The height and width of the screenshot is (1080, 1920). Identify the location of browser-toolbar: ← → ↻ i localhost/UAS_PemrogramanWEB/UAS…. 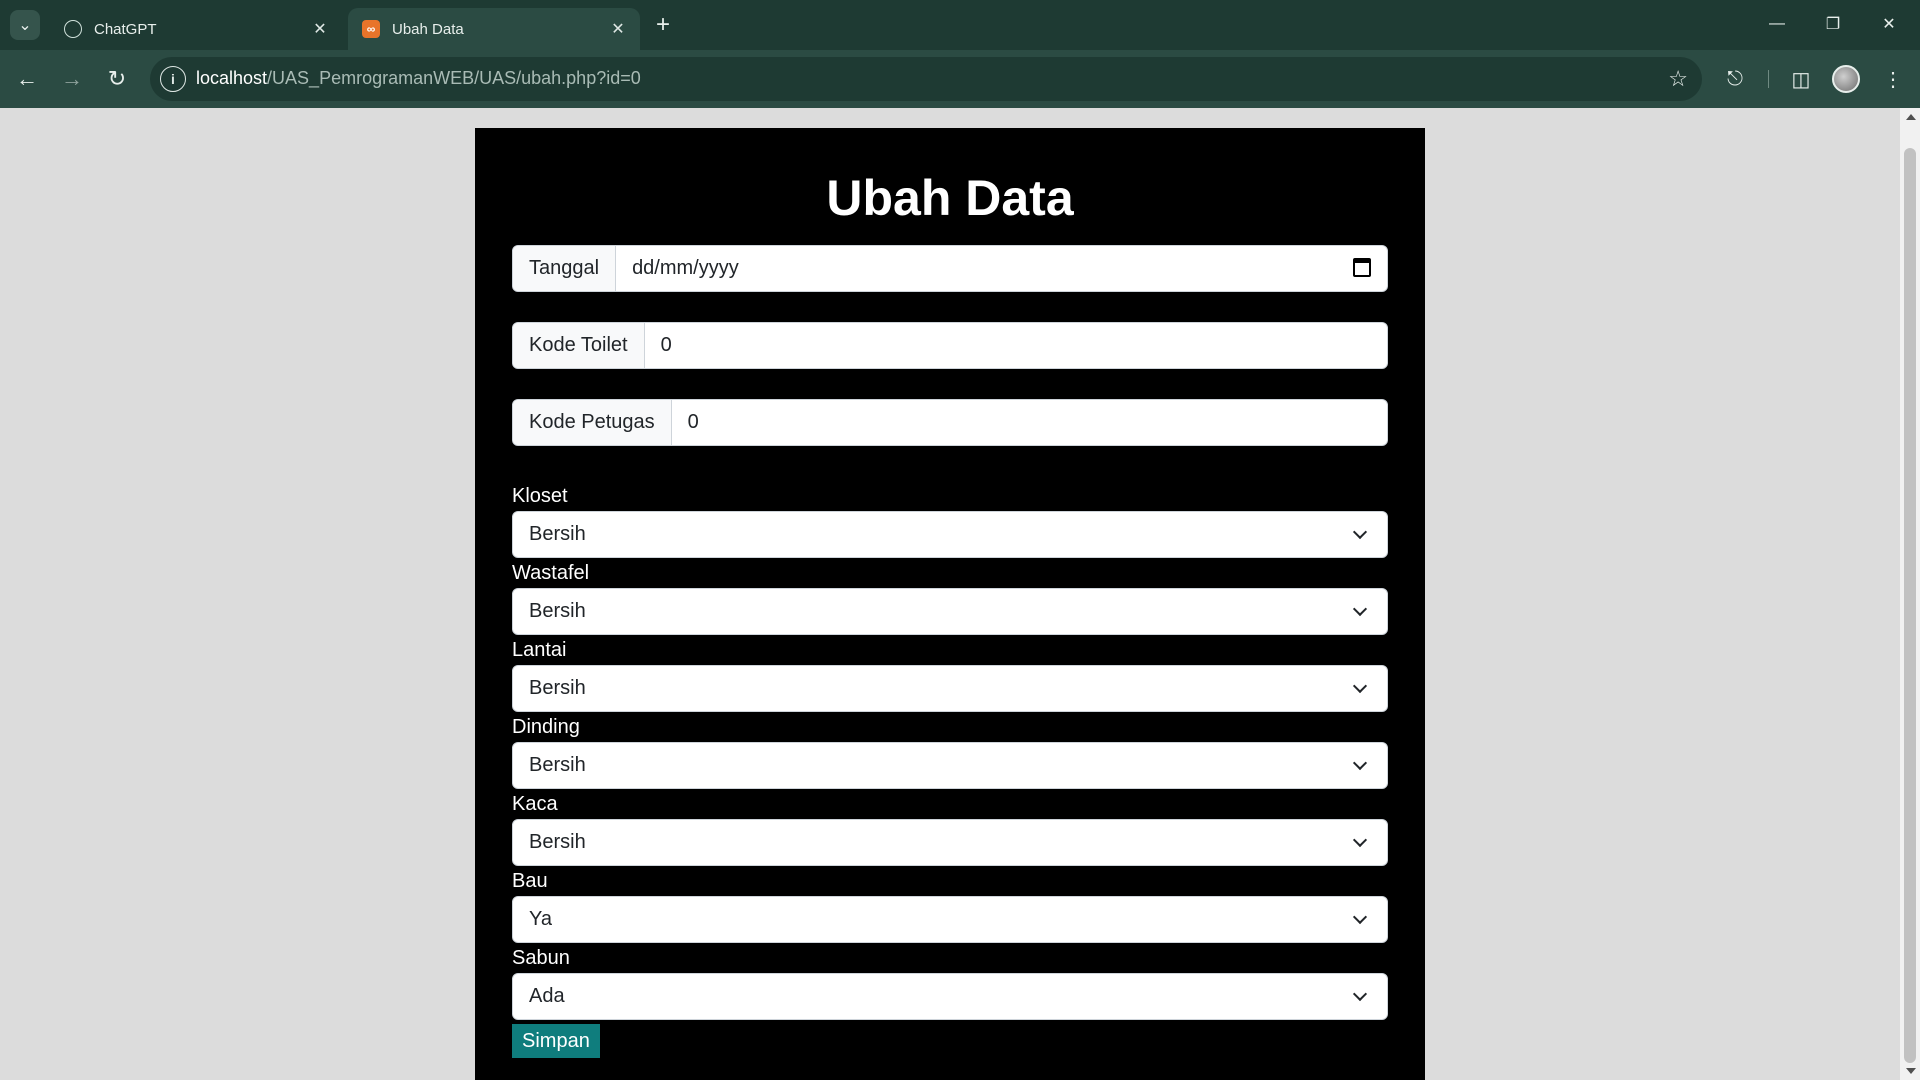
(960, 79).